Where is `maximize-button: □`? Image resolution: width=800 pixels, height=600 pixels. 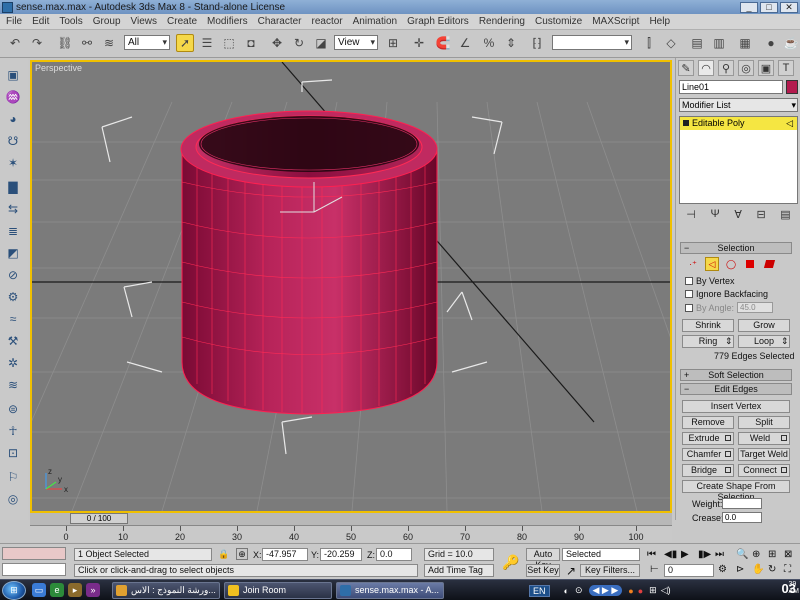 maximize-button: □ is located at coordinates (769, 7).